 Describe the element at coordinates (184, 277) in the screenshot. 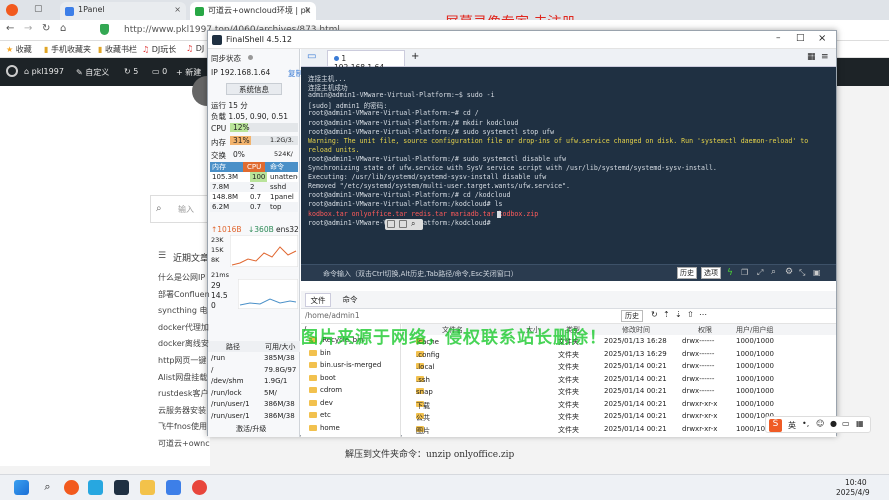

I see `recent-post-link: 什么是公网IP` at that location.